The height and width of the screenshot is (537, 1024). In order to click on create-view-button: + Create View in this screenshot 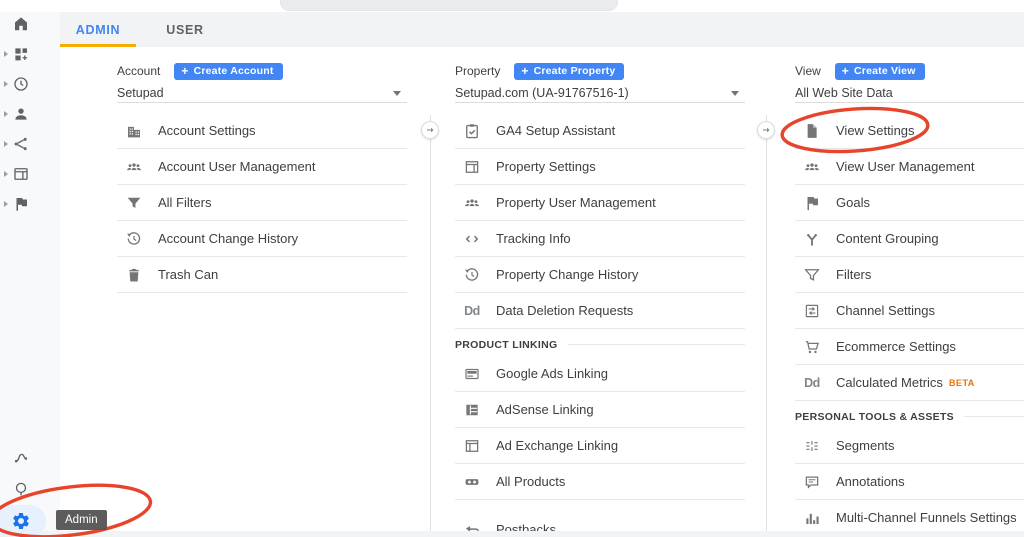, I will do `click(879, 71)`.